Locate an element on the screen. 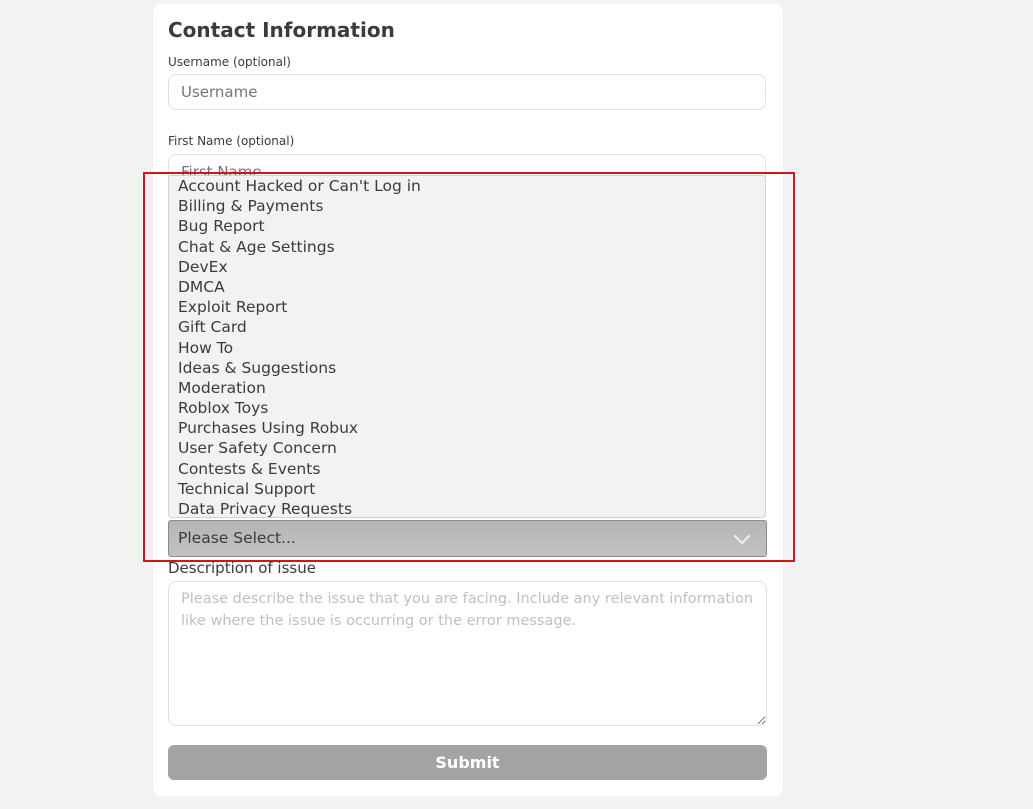 Image resolution: width=1033 pixels, height=809 pixels. description-label: Description of issue is located at coordinates (242, 568).